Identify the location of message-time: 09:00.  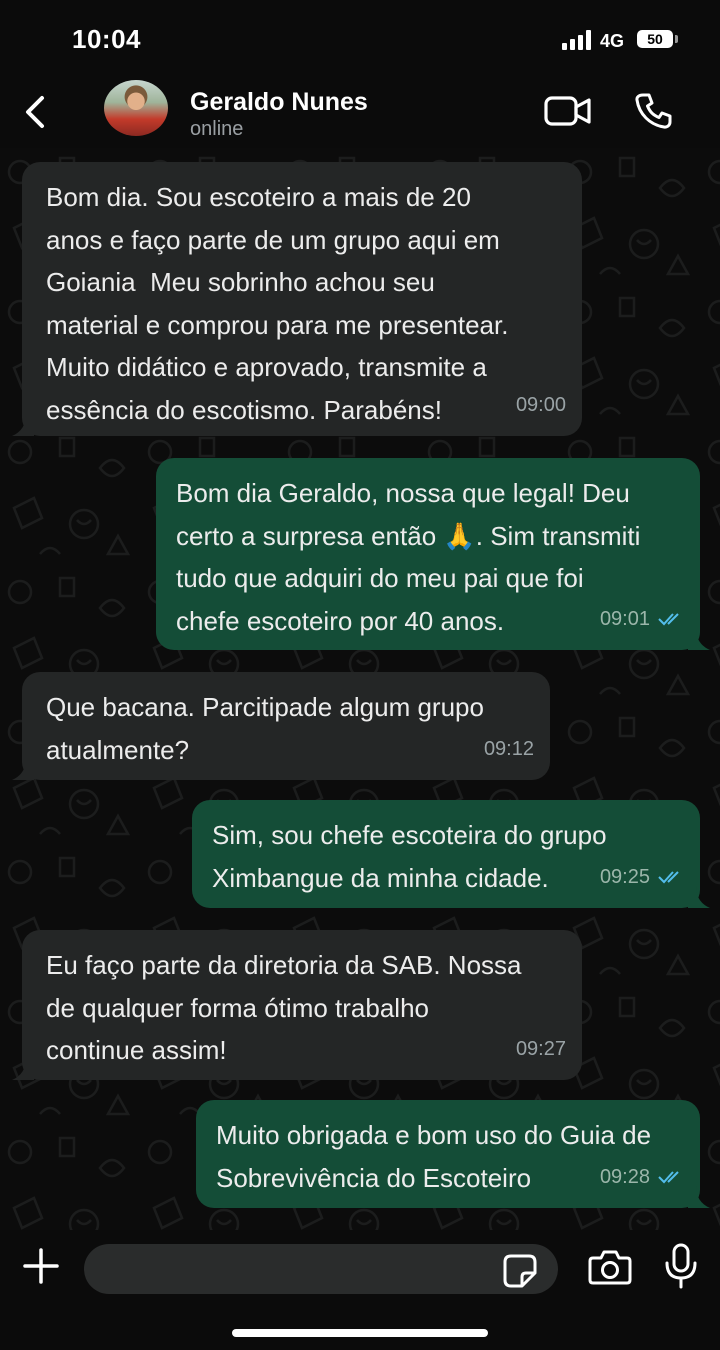
(540, 404).